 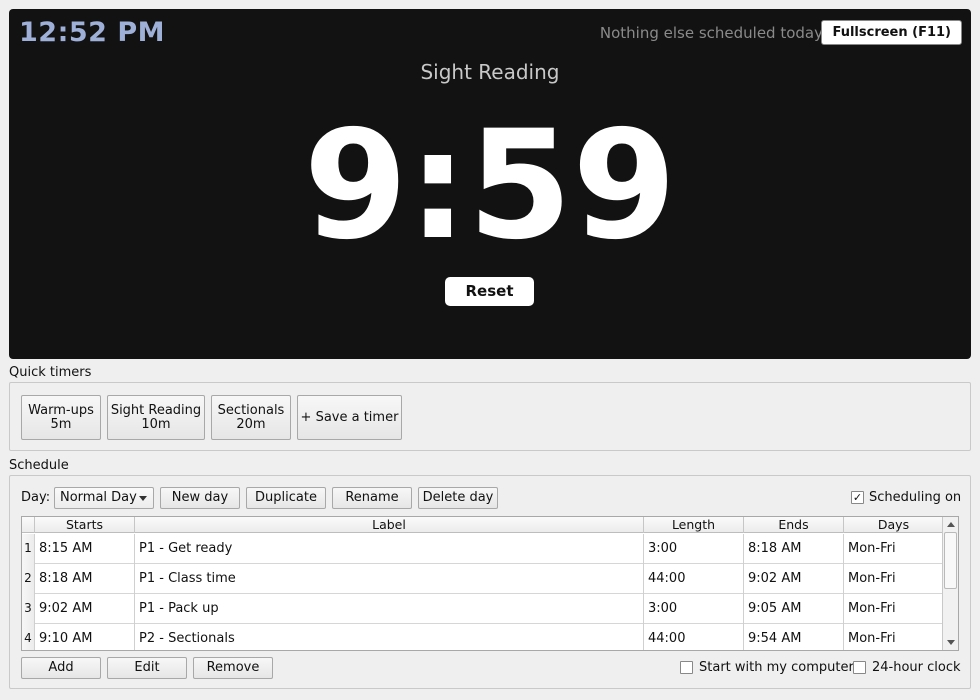 What do you see at coordinates (85, 609) in the screenshot?
I see `cell-starts: 9:02 AM` at bounding box center [85, 609].